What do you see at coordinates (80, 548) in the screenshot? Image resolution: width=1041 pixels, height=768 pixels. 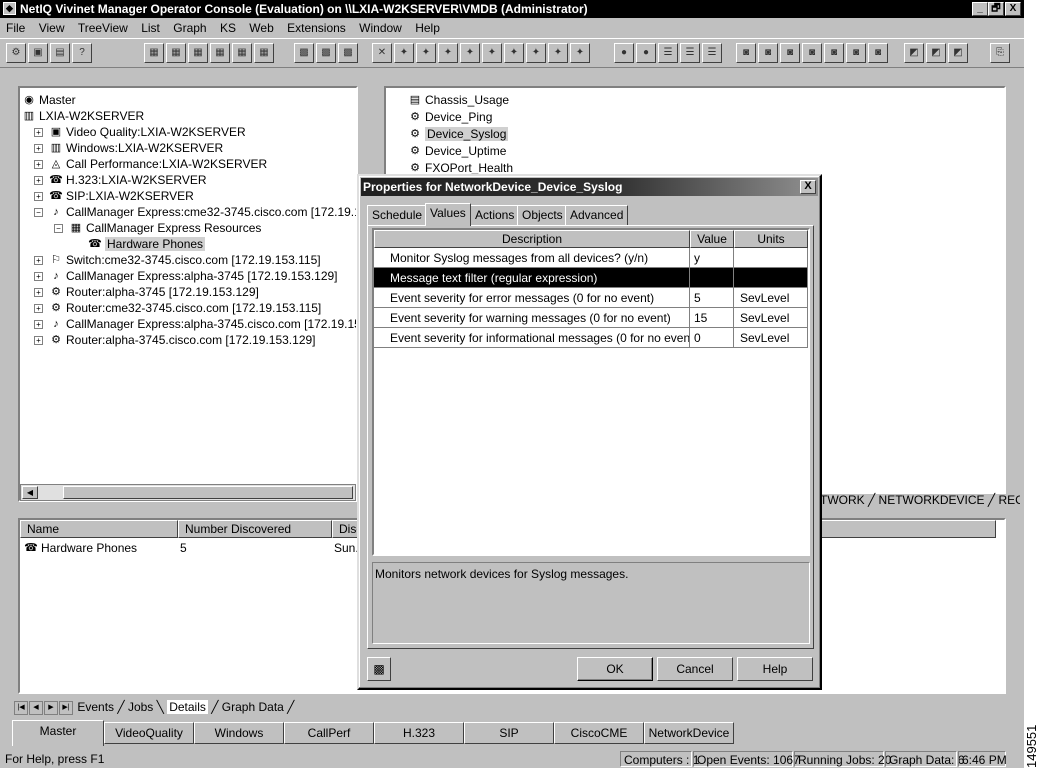 I see `list-item: ☎ Hardware Phones` at bounding box center [80, 548].